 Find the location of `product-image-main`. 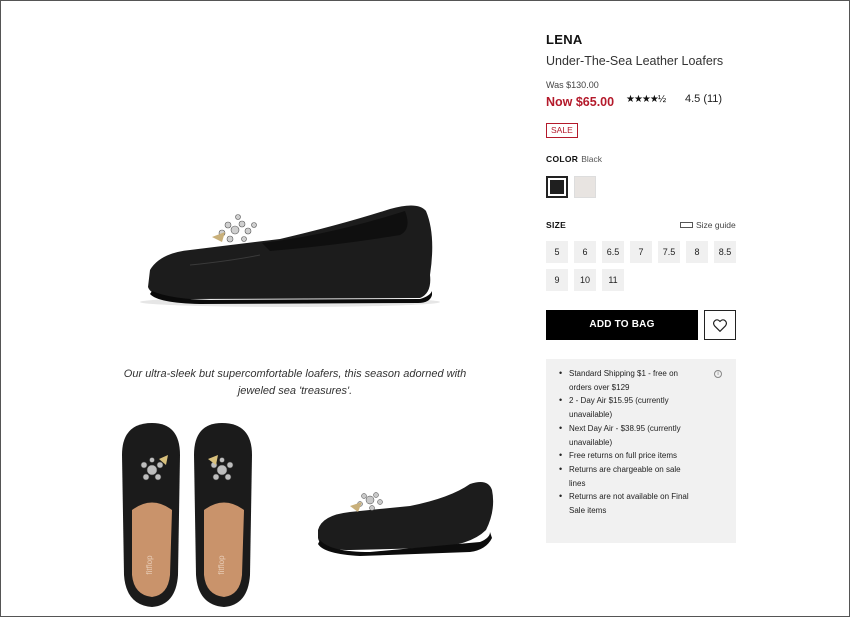

product-image-main is located at coordinates (290, 257).